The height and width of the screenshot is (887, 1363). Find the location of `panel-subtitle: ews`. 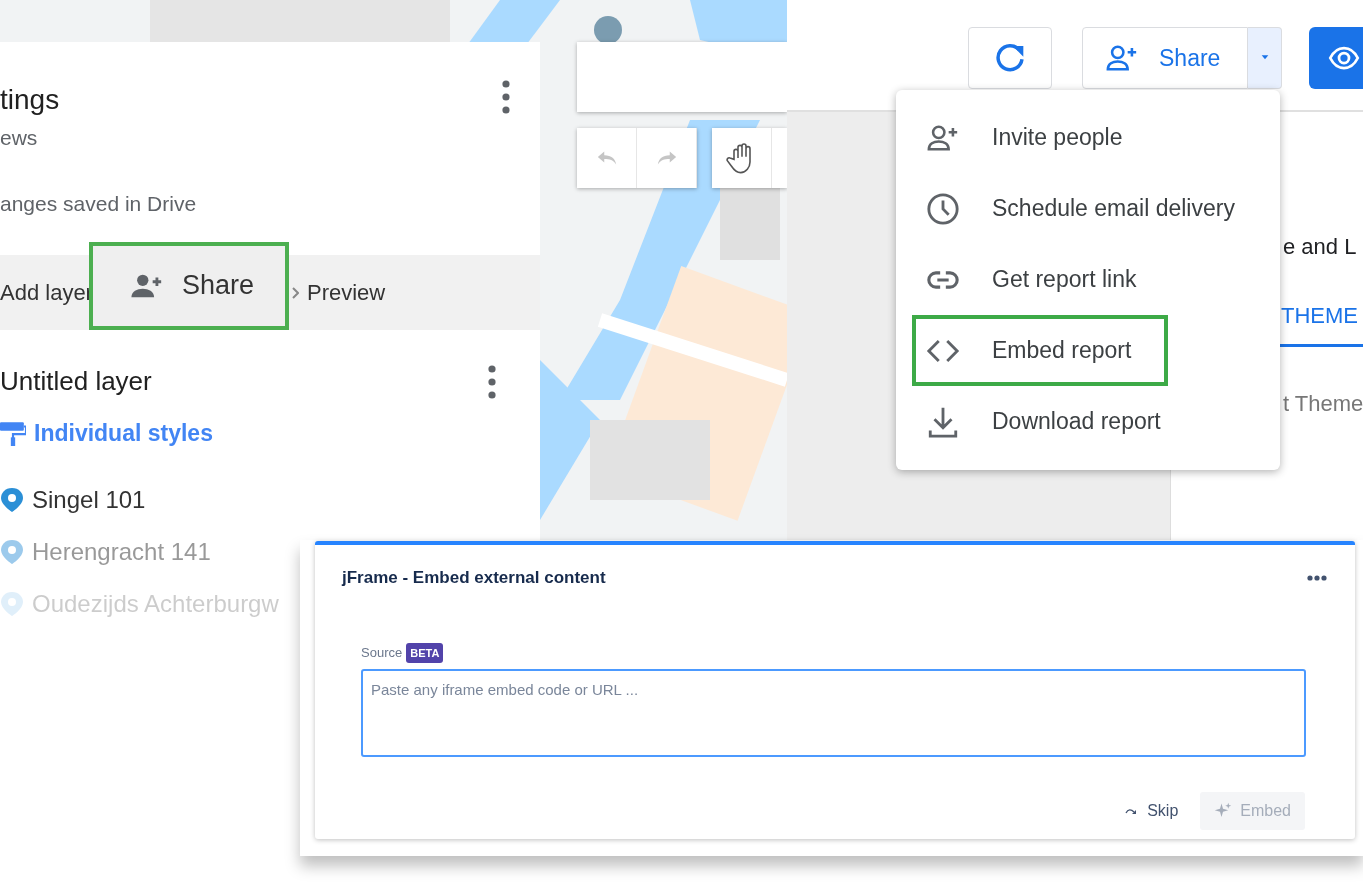

panel-subtitle: ews is located at coordinates (19, 138).